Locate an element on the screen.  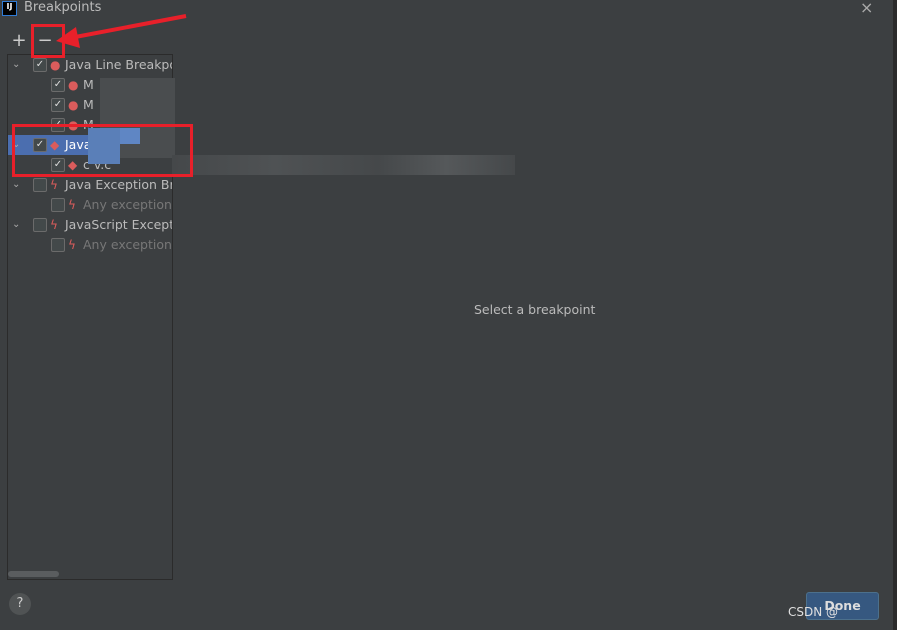
tree-row: ⌄ ϟ Java Exception Bre is located at coordinates (90, 185).